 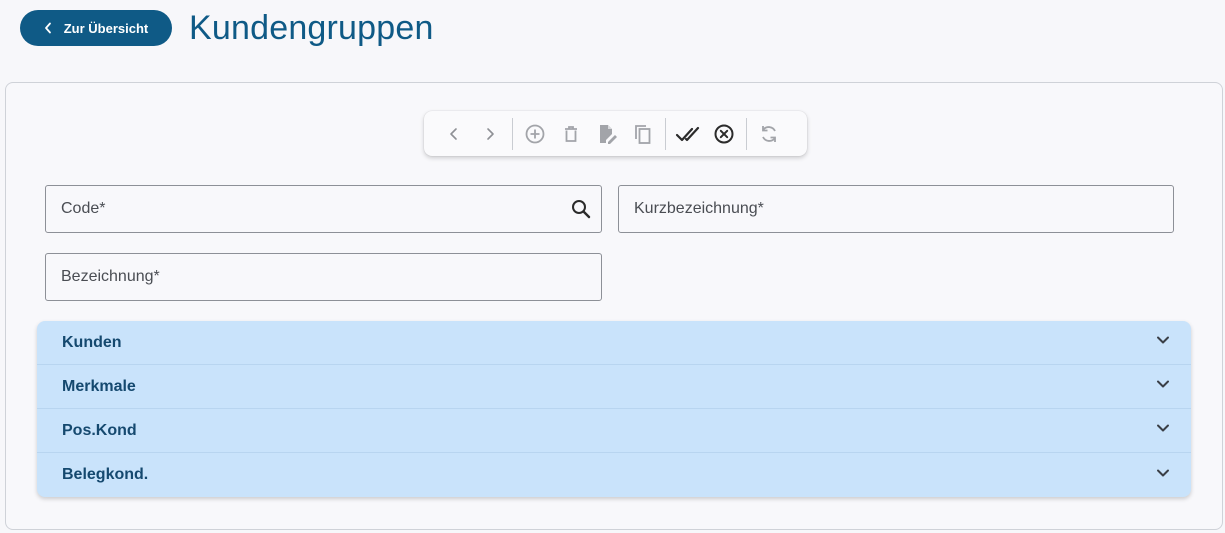 I want to click on accordion-item-kunden: Kunden, so click(x=614, y=343).